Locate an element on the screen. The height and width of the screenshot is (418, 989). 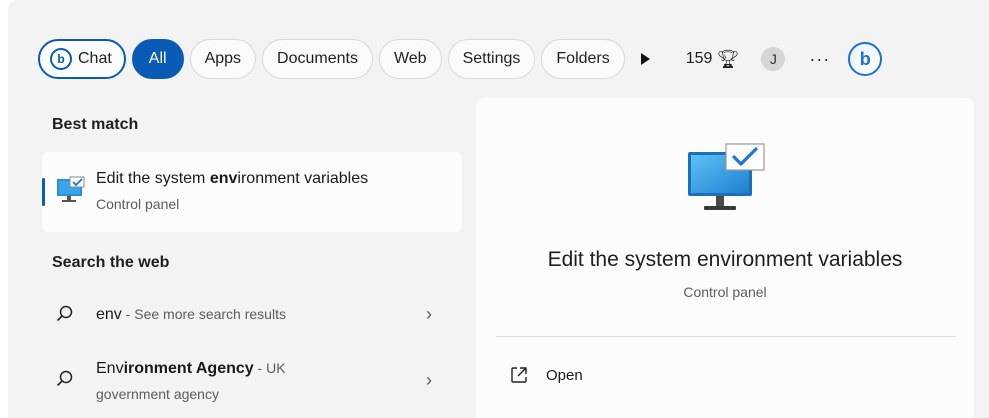
apps-filter-label: Apps is located at coordinates (223, 58).